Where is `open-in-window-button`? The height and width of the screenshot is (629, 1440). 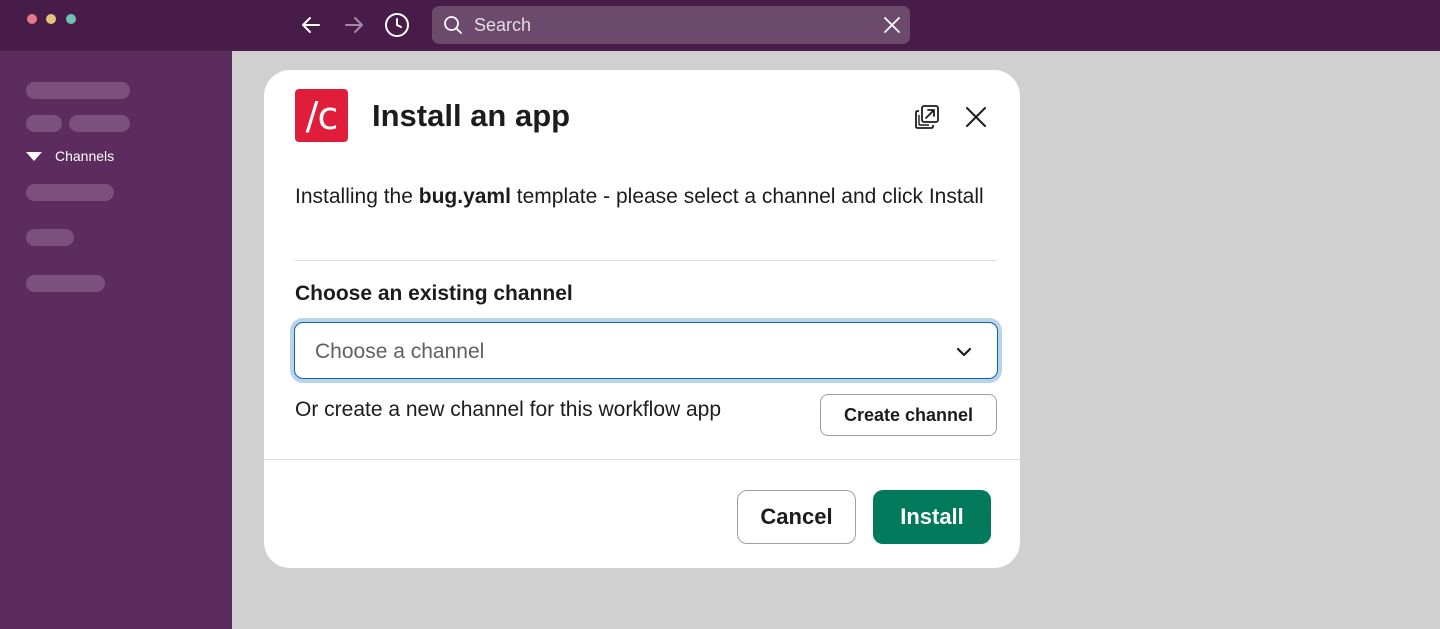 open-in-window-button is located at coordinates (927, 117).